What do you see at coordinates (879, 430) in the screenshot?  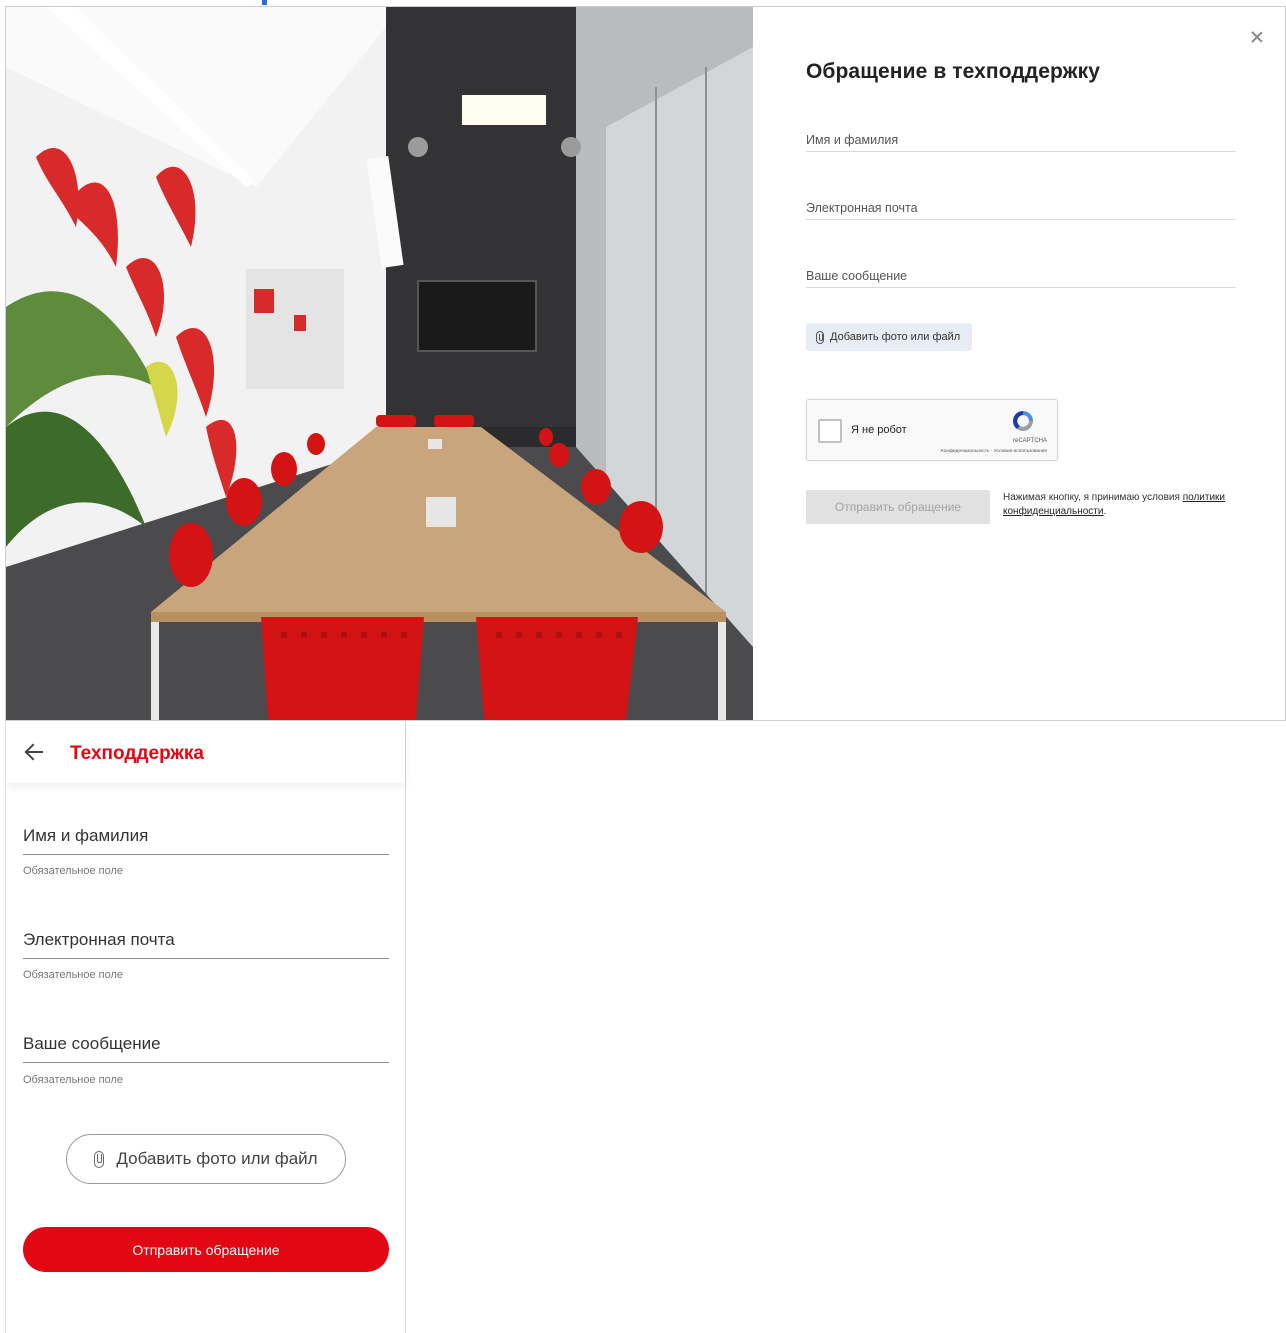 I see `recaptcha-label: Я не робот` at bounding box center [879, 430].